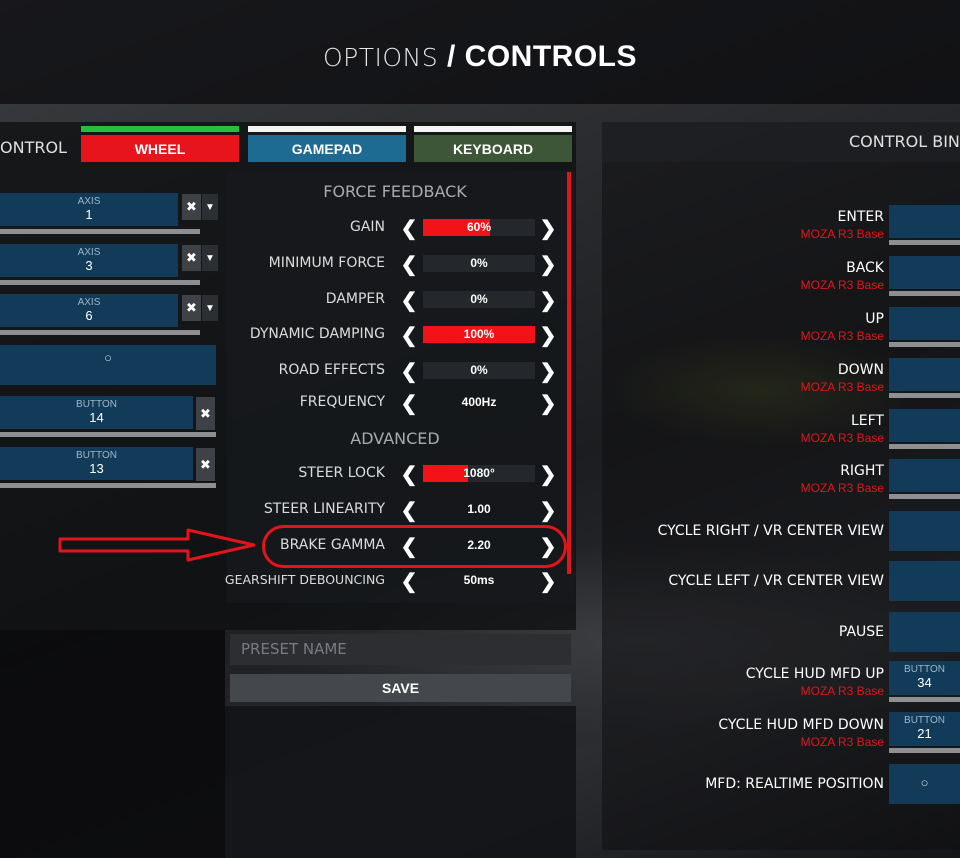 The image size is (960, 858). What do you see at coordinates (108, 365) in the screenshot?
I see `left-bind-box: ○` at bounding box center [108, 365].